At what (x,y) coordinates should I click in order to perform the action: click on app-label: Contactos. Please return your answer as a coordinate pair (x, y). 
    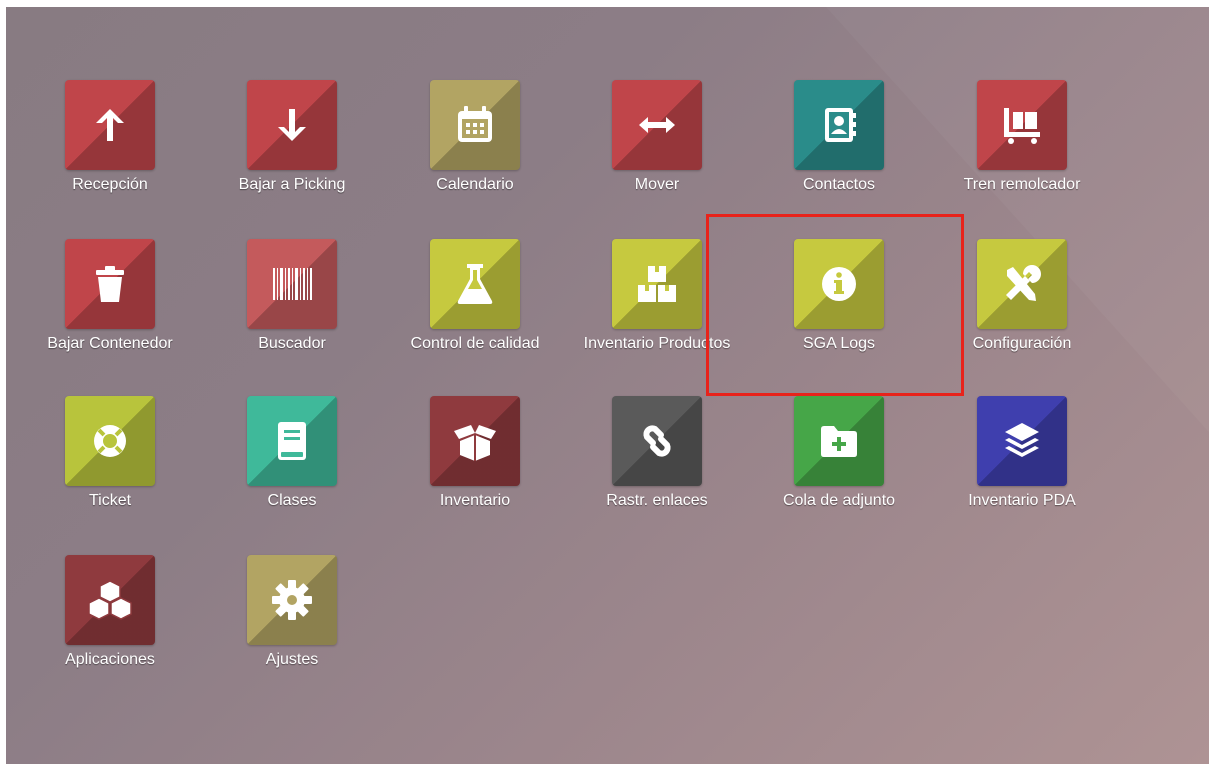
    Looking at the image, I should click on (839, 184).